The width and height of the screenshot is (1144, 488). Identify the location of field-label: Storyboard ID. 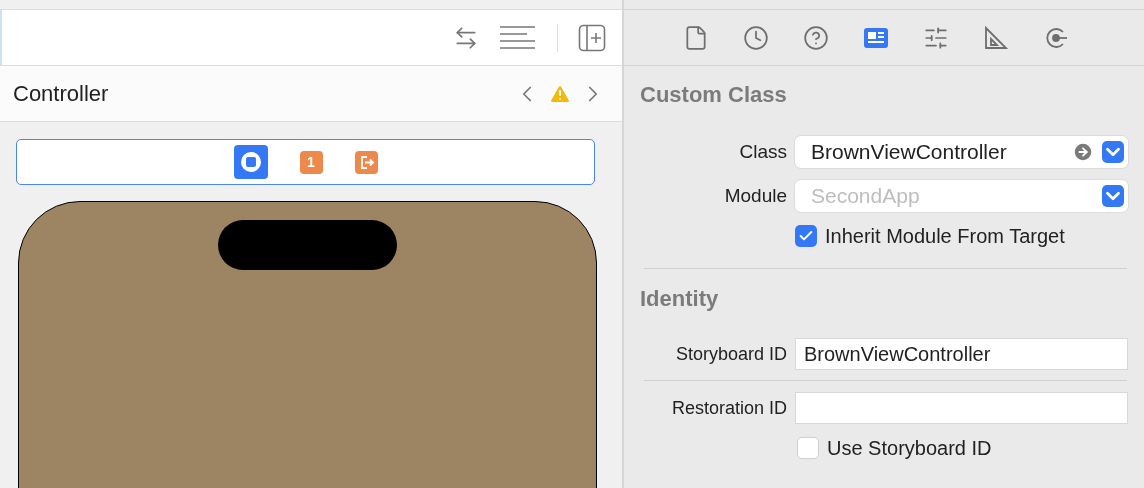
(730, 354).